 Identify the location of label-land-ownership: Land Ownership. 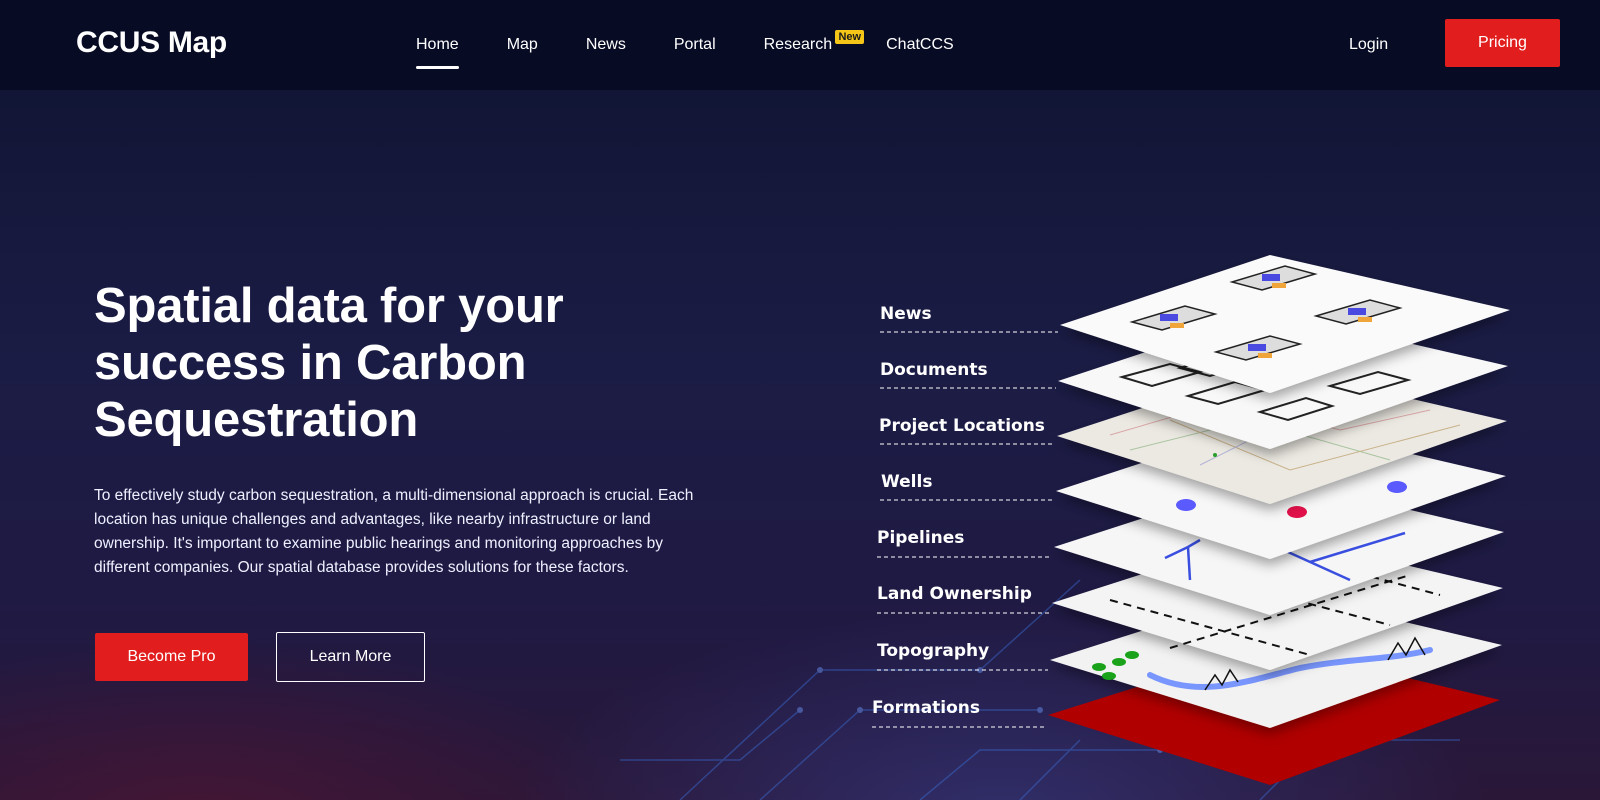
(954, 594).